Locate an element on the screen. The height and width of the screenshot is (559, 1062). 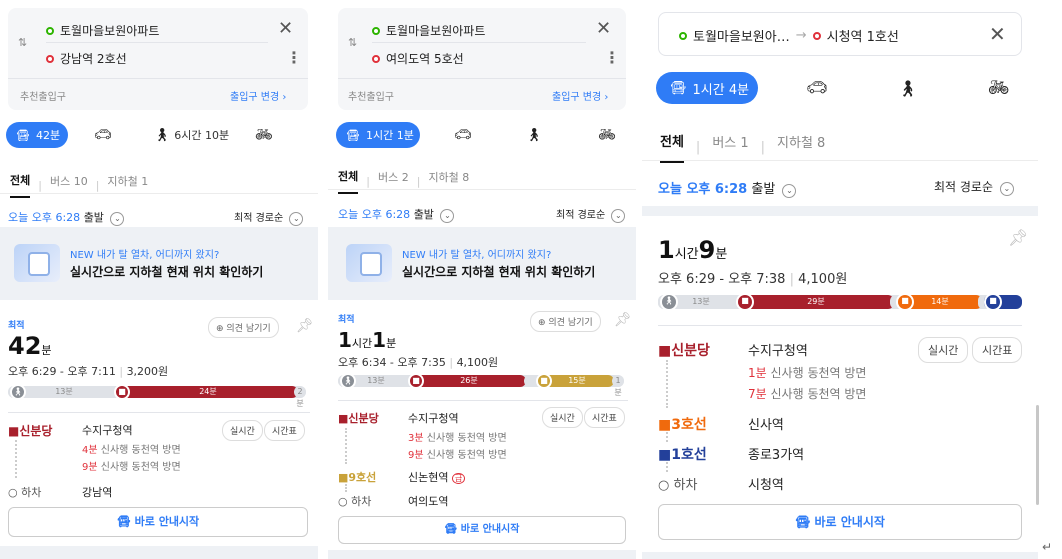
shinbundang-segment: 29분 is located at coordinates (816, 302).